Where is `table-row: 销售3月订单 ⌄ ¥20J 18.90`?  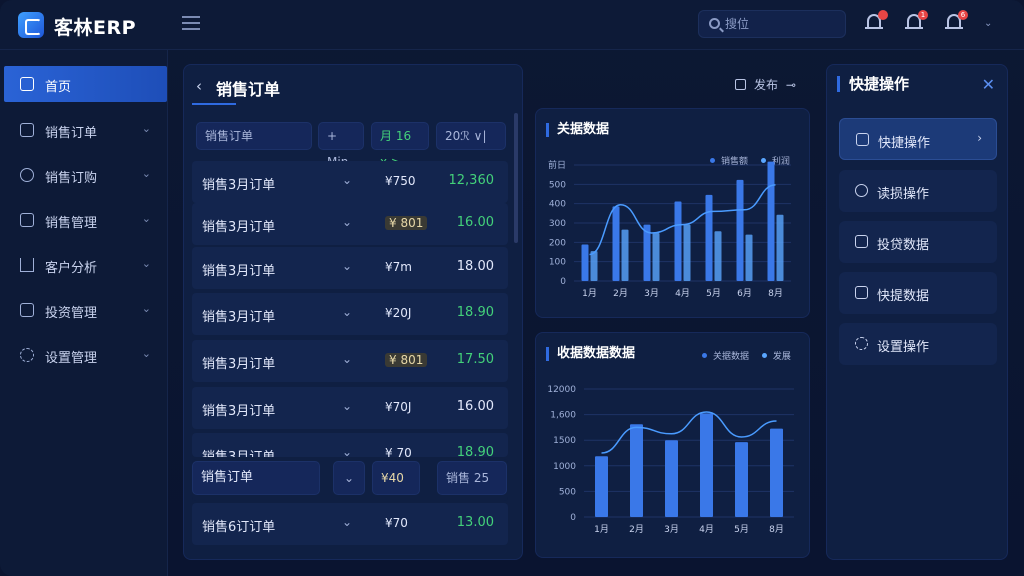 table-row: 销售3月订单 ⌄ ¥20J 18.90 is located at coordinates (350, 314).